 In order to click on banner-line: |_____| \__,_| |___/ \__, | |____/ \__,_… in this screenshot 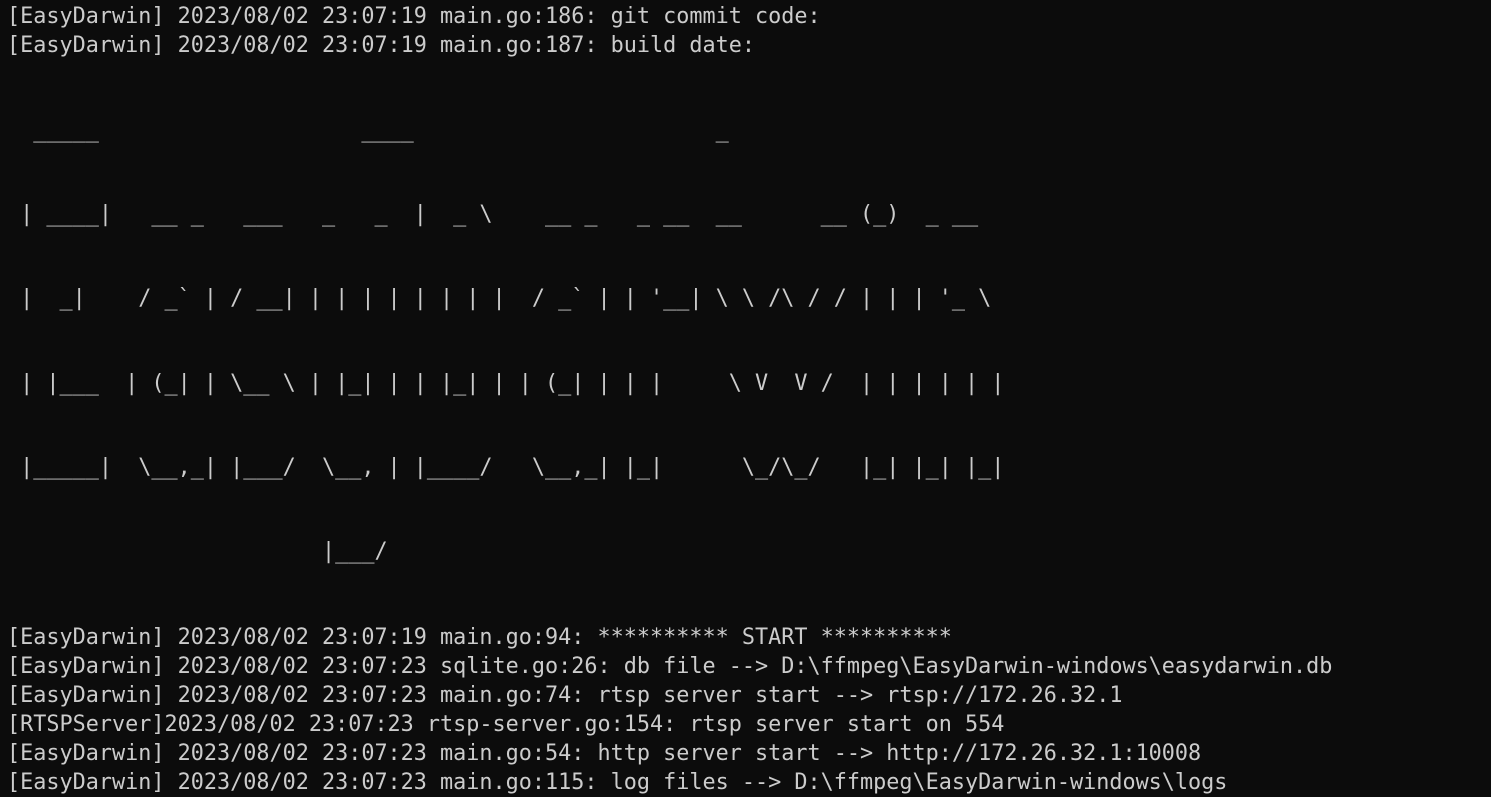, I will do `click(506, 467)`.